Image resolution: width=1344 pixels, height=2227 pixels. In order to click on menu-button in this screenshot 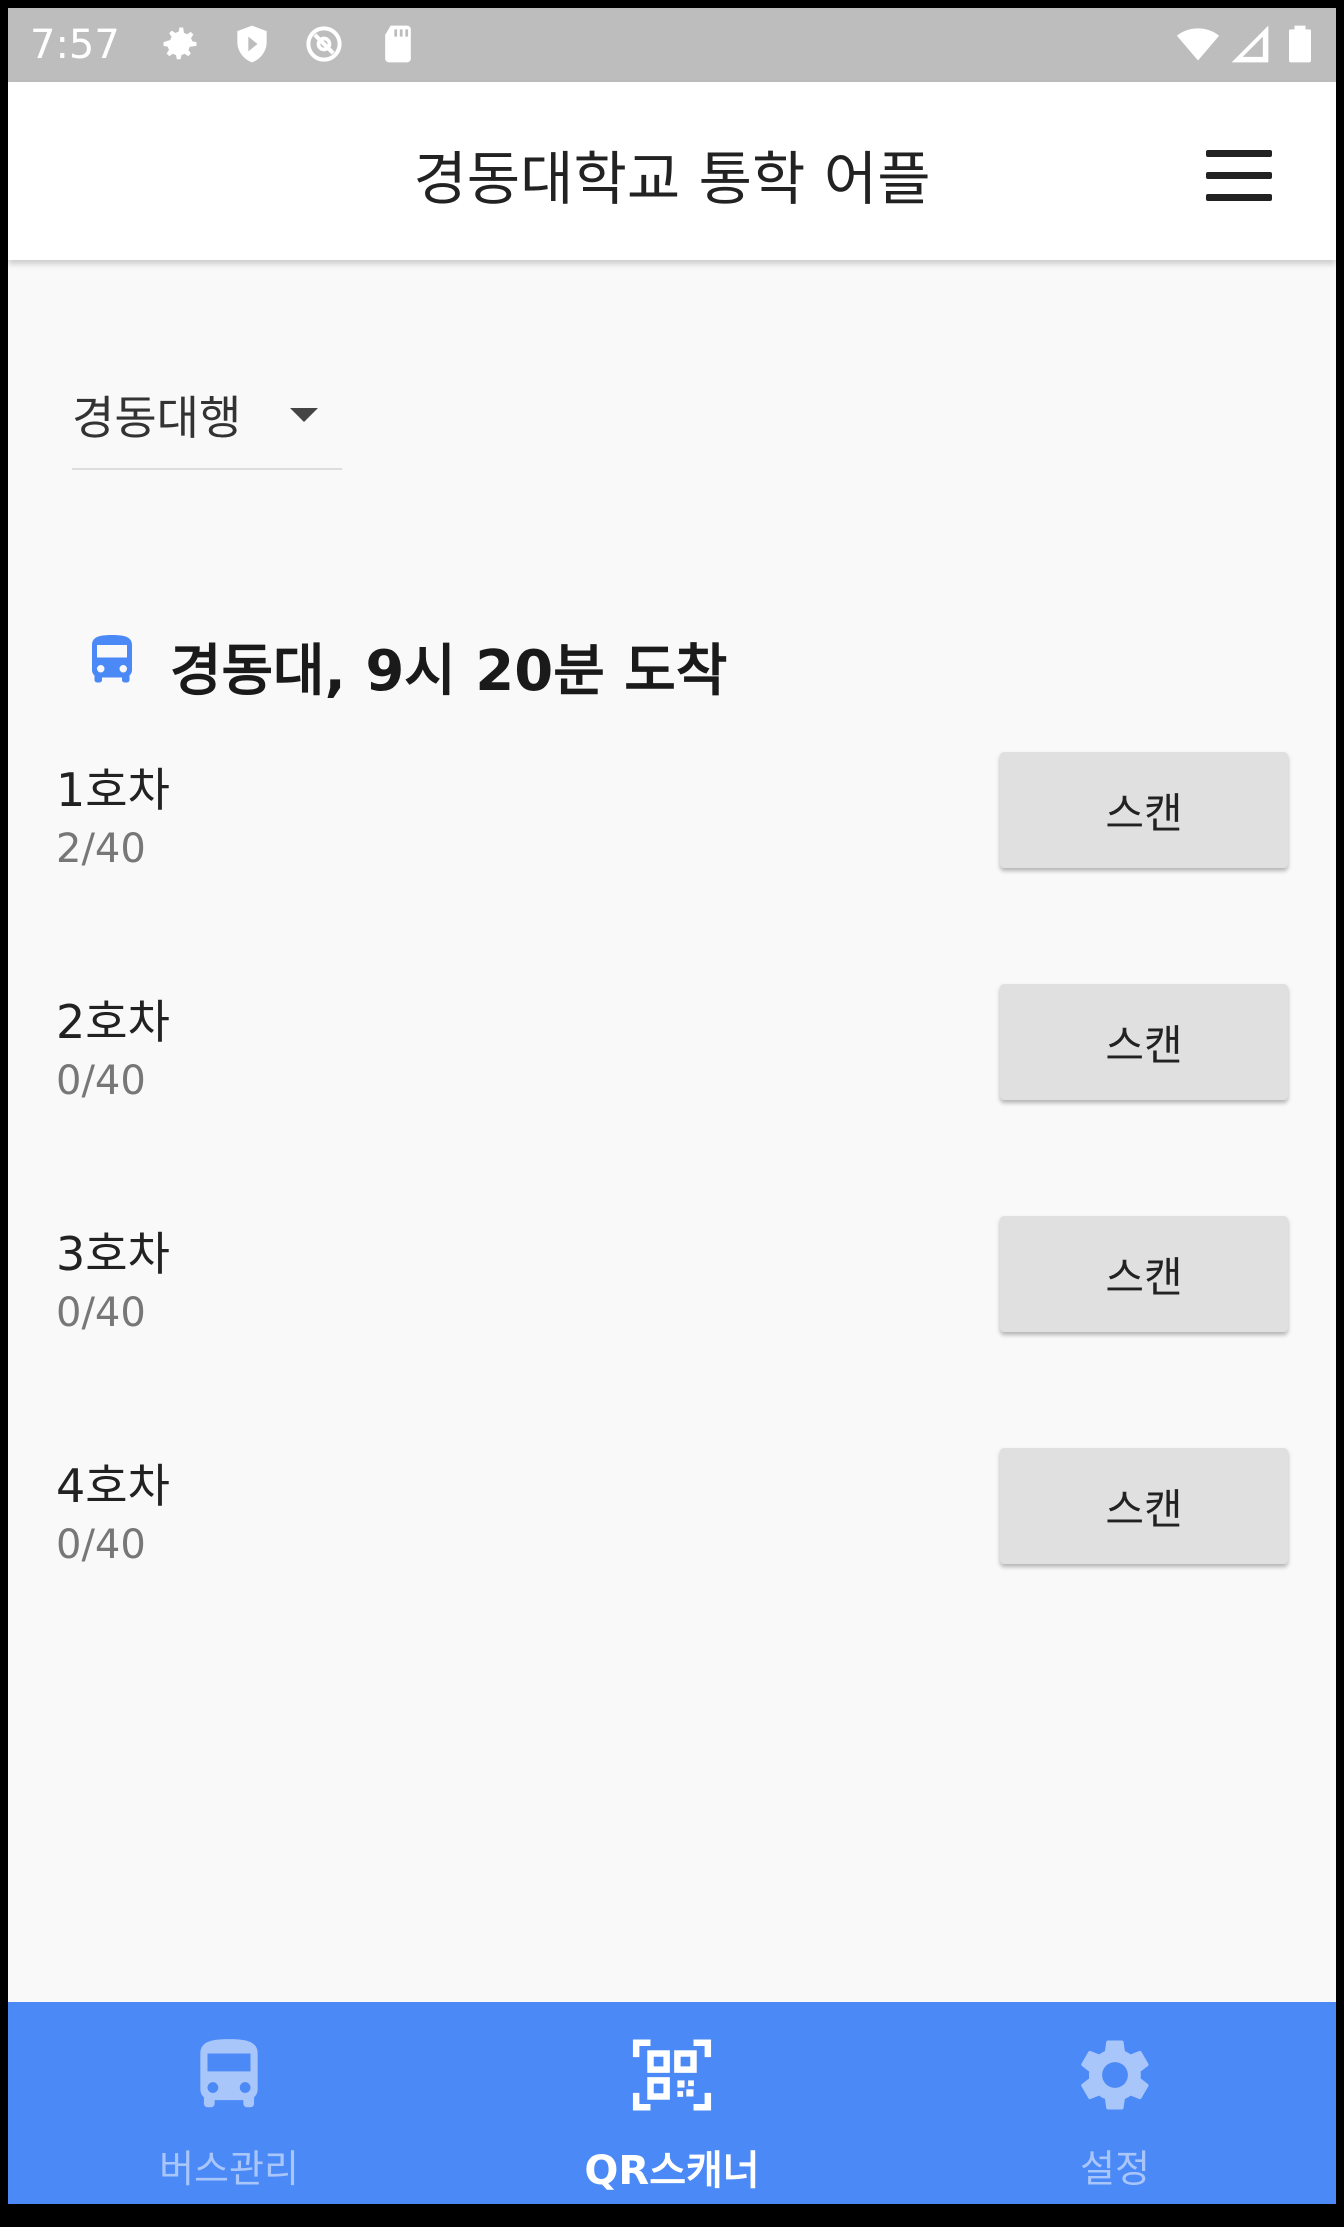, I will do `click(1241, 178)`.